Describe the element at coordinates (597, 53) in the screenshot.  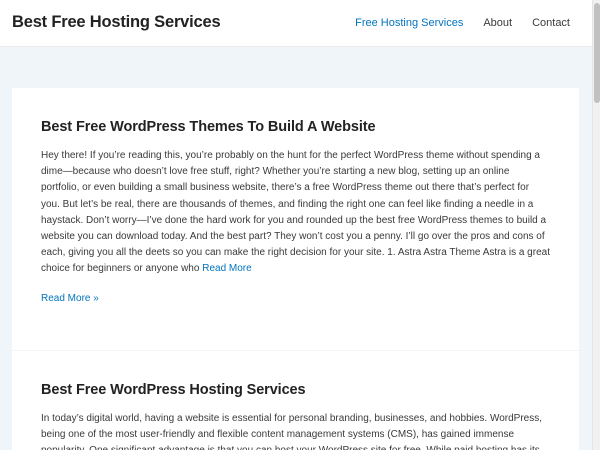
I see `scrollbar-thumb` at that location.